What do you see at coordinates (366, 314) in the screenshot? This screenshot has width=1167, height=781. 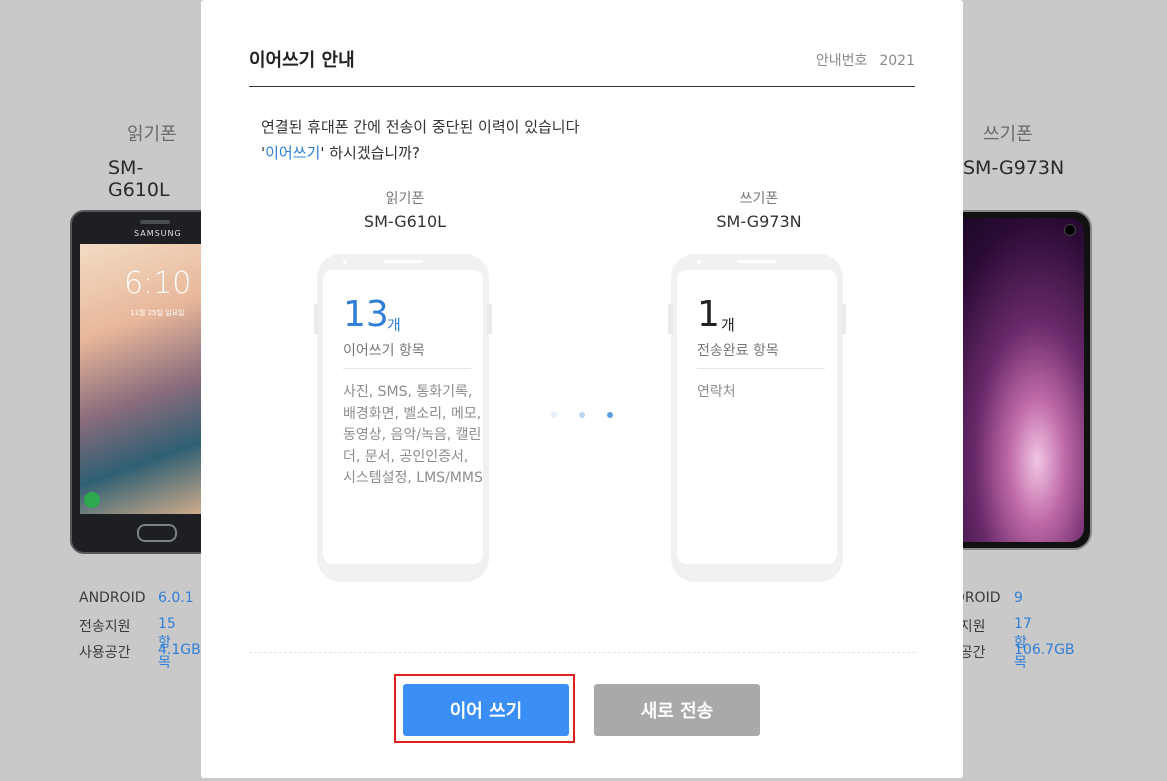 I see `resume-item-count: 13` at bounding box center [366, 314].